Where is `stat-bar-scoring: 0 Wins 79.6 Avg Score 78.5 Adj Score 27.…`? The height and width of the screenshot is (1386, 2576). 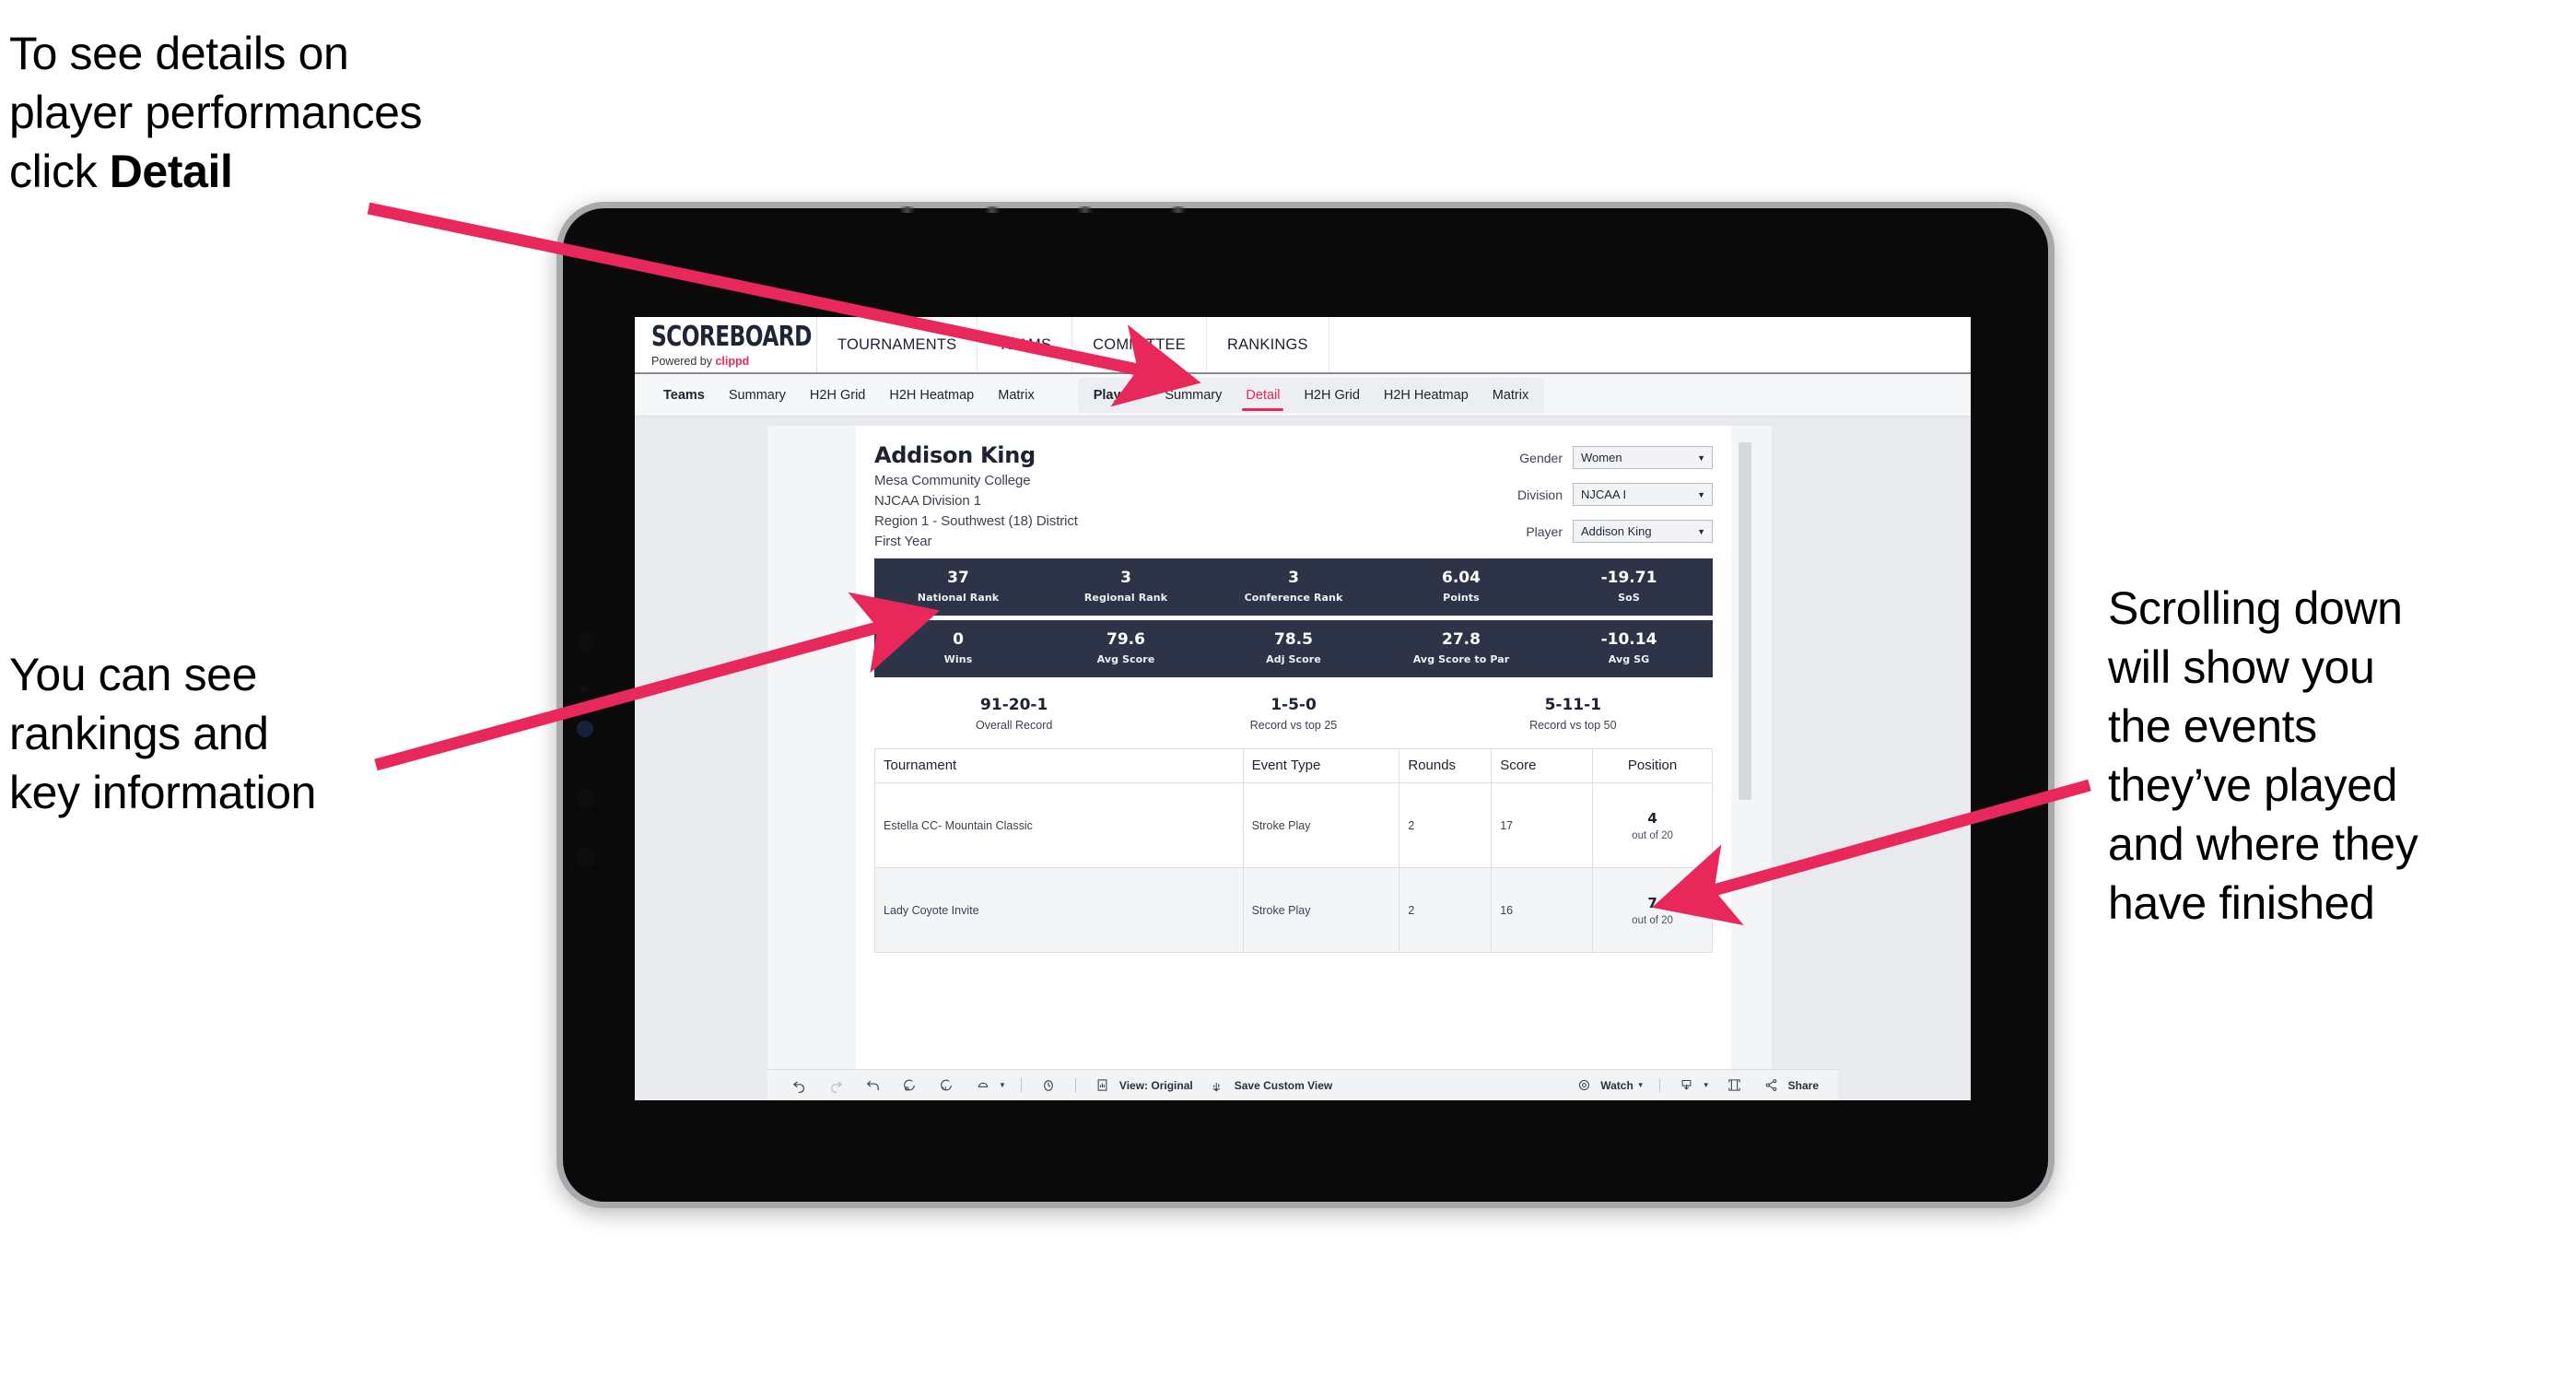
stat-bar-scoring: 0 Wins 79.6 Avg Score 78.5 Adj Score 27.… is located at coordinates (1293, 648).